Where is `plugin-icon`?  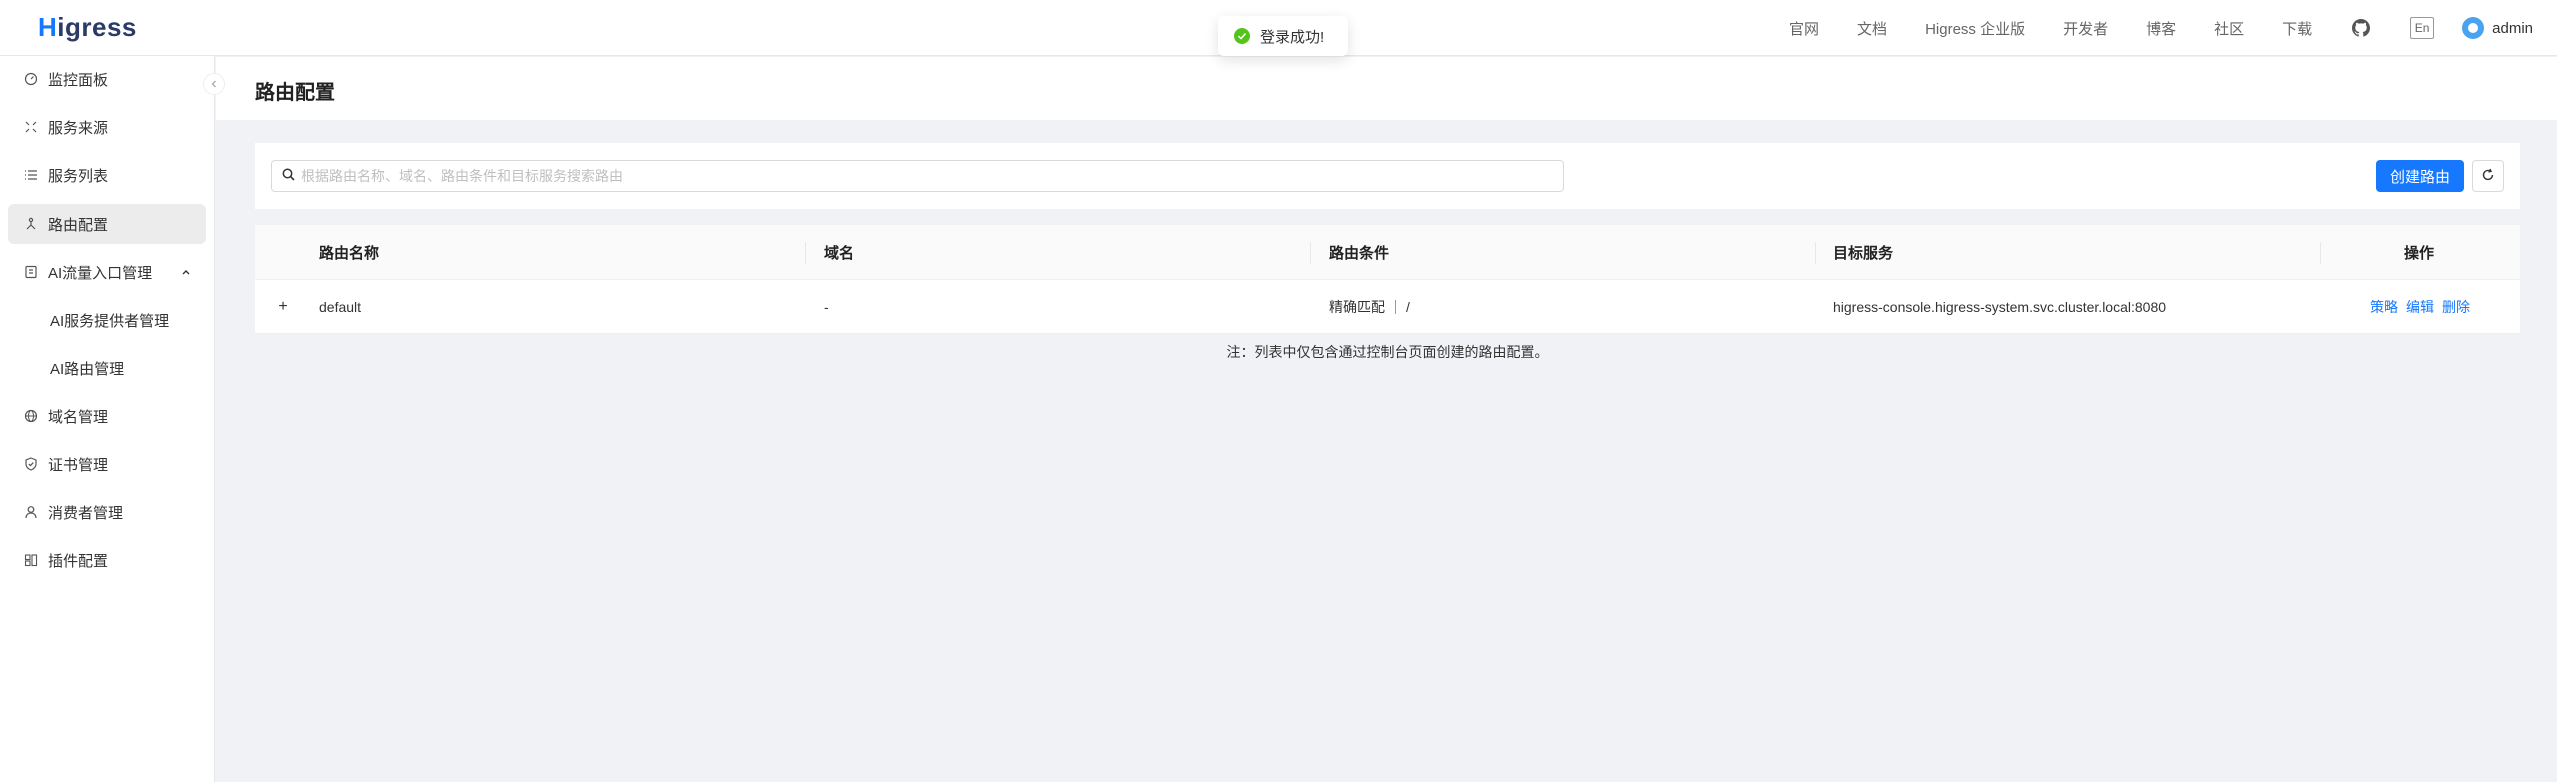 plugin-icon is located at coordinates (31, 560).